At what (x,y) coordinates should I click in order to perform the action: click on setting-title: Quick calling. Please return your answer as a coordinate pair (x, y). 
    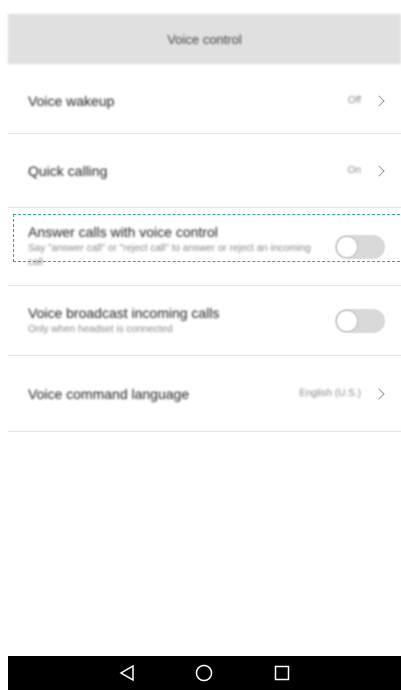
    Looking at the image, I should click on (68, 170).